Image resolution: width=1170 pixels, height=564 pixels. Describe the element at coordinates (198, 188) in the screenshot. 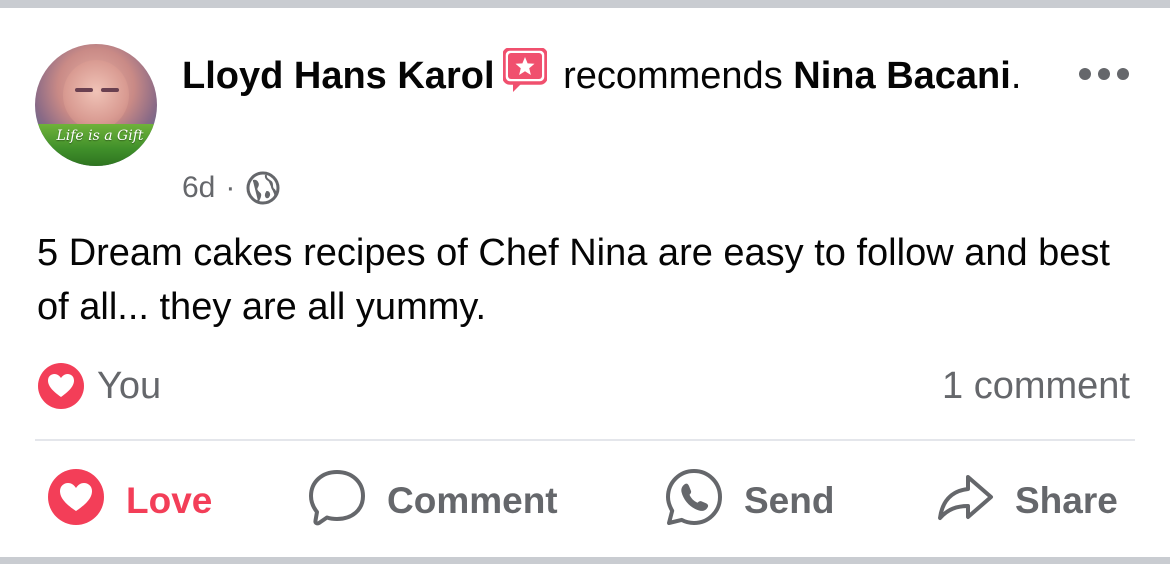

I see `post-time: 6d` at that location.